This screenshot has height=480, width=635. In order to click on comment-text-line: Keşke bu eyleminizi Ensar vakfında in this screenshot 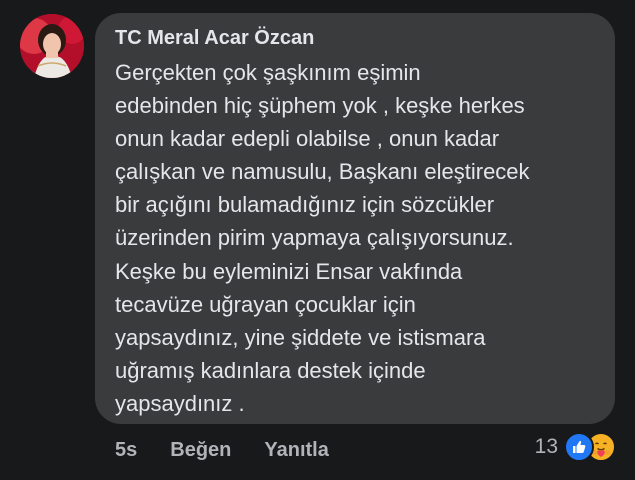, I will do `click(289, 271)`.